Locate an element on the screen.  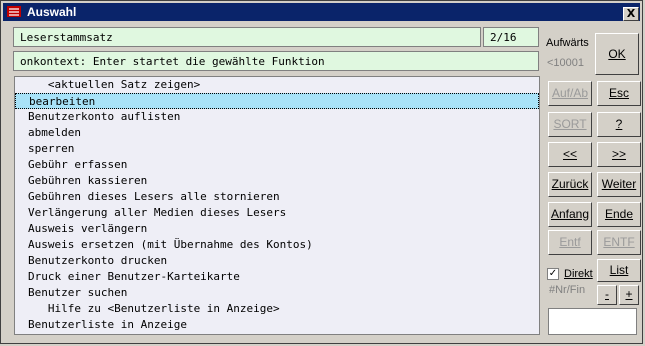
list-item: Benutzerliste in Anzeige is located at coordinates (277, 325).